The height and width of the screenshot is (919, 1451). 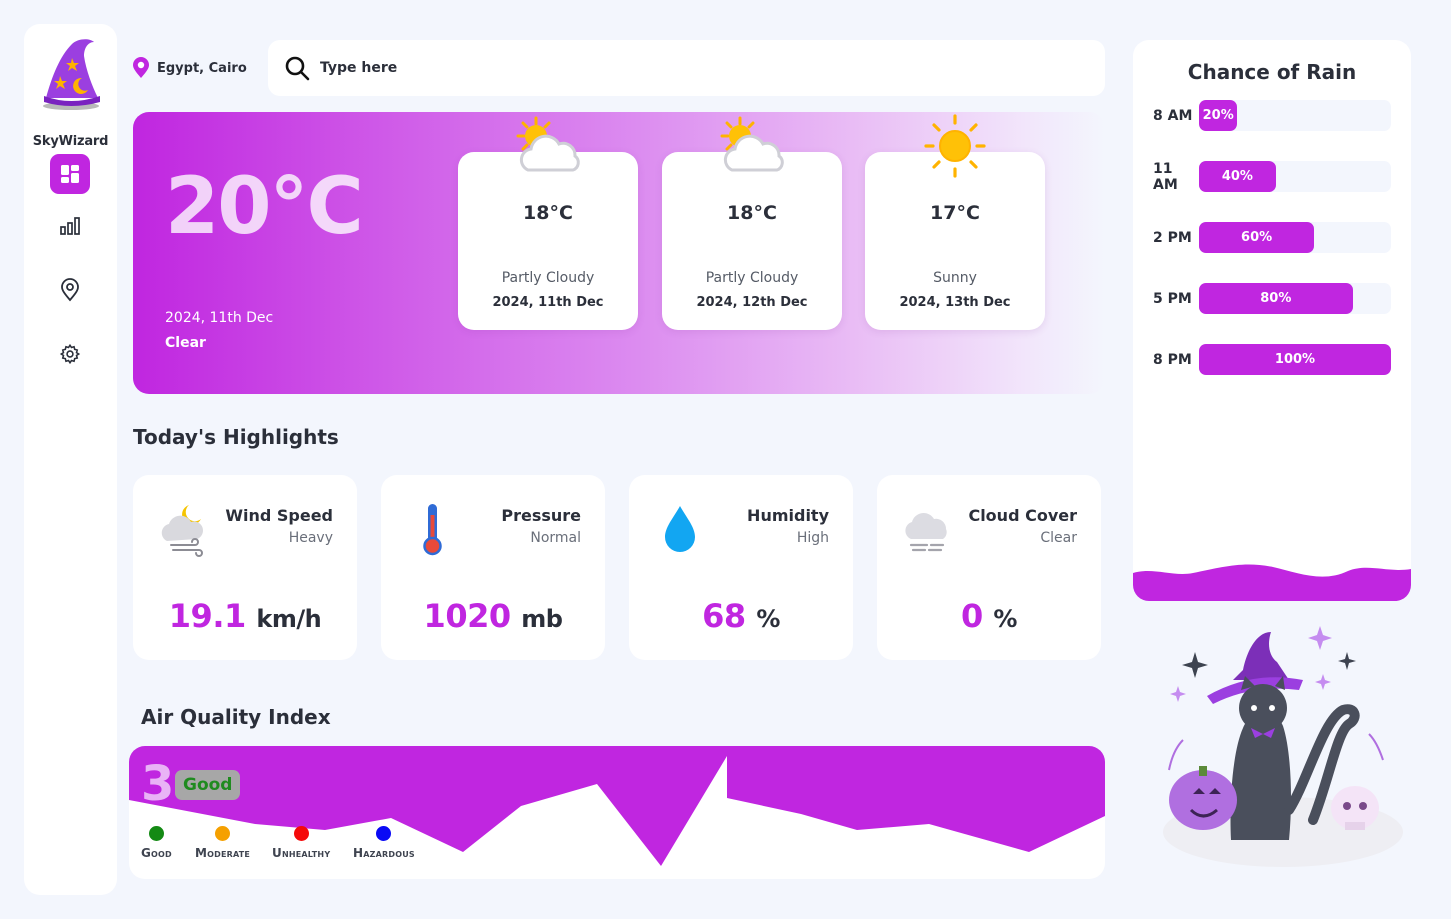 I want to click on rain-bar-track: 80%, so click(x=1295, y=298).